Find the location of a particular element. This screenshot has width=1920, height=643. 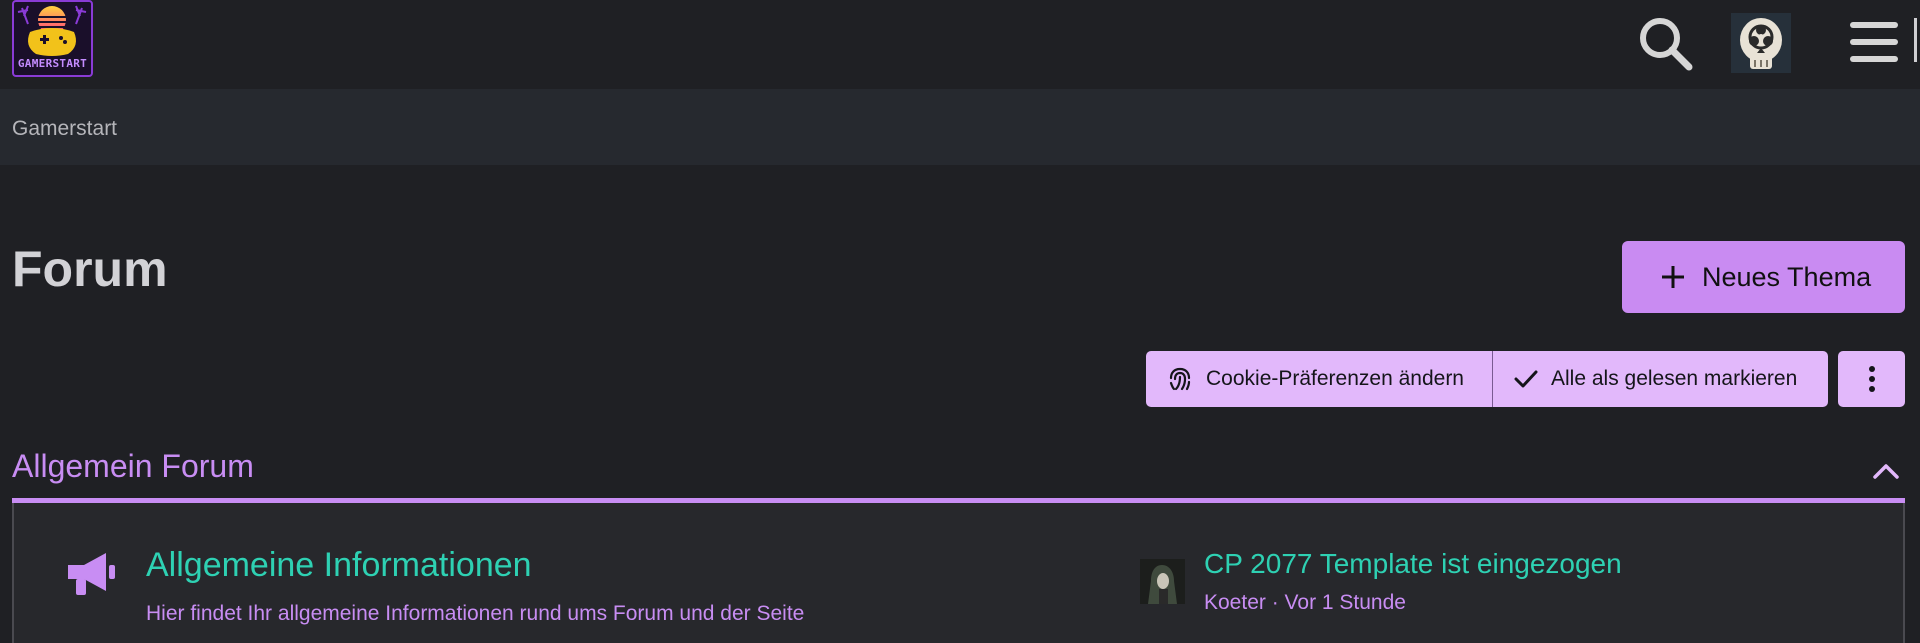

cookie-preferences-label: Cookie-Präferenzen ändern is located at coordinates (1335, 378).